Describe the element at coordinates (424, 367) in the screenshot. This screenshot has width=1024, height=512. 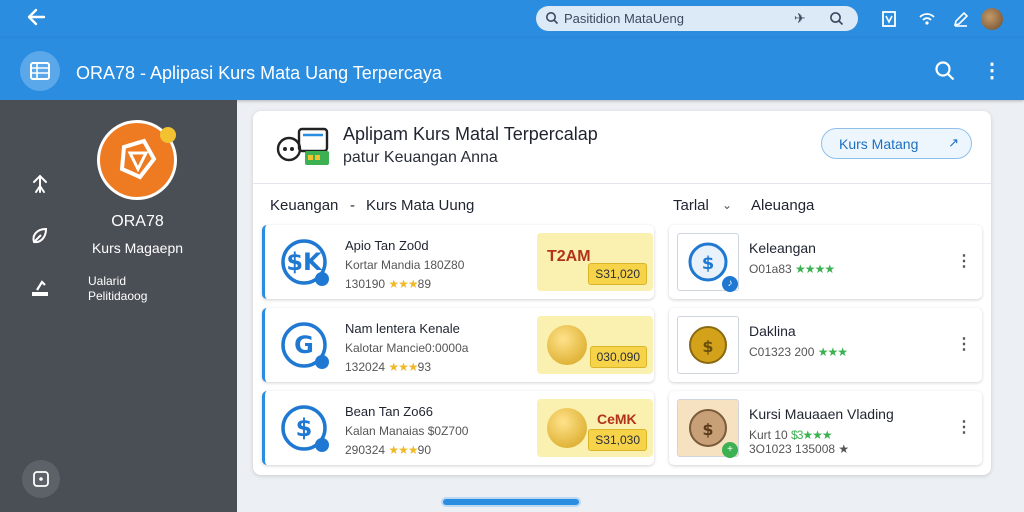
I see `item-rating-value: 93` at that location.